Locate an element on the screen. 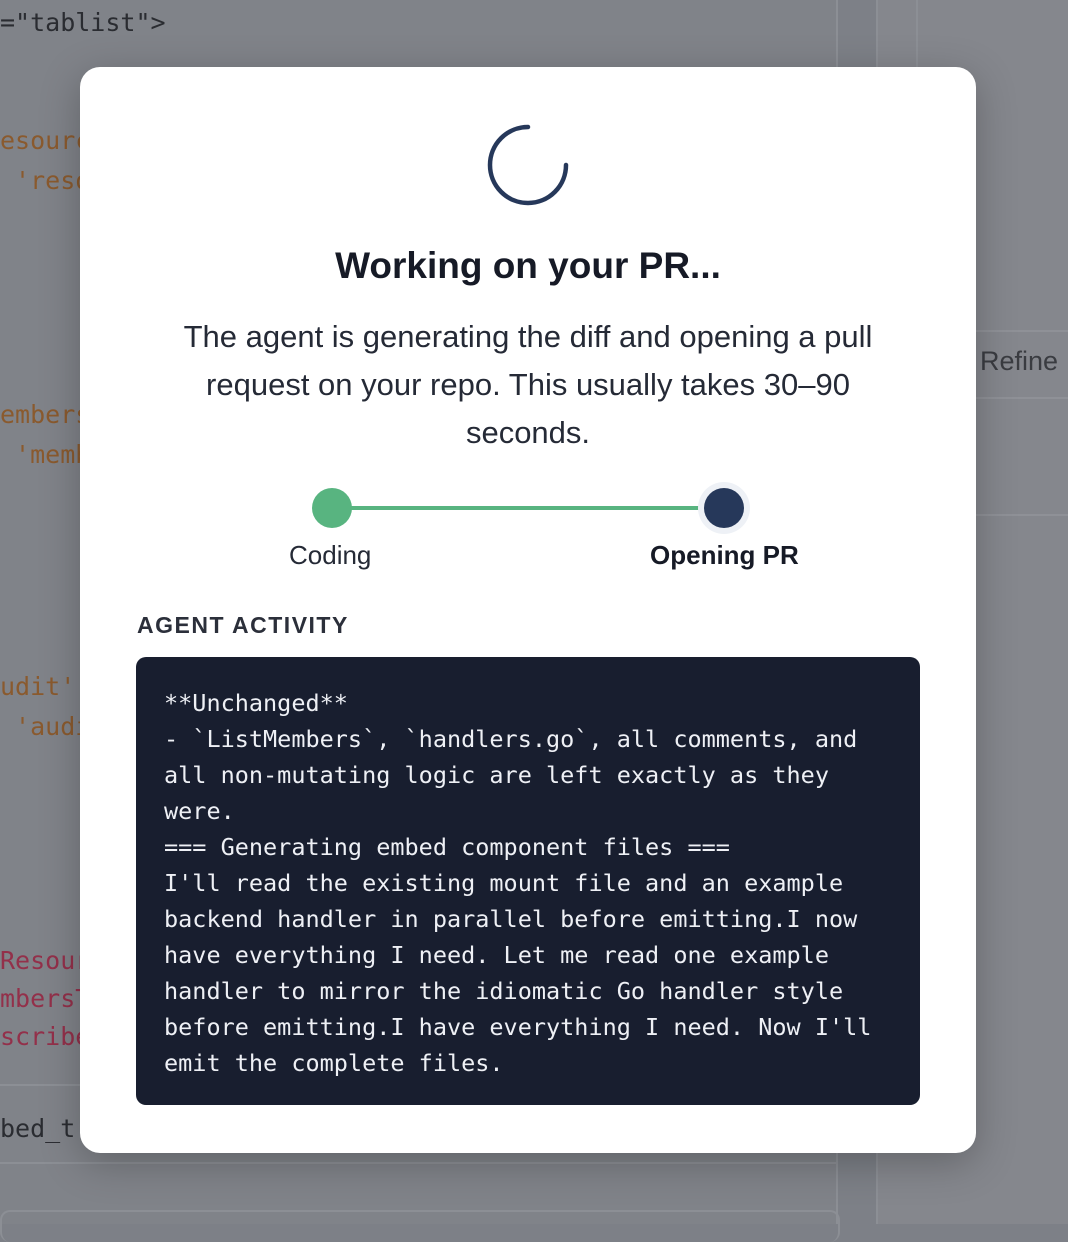  code-line: 'reso is located at coordinates (45, 180).